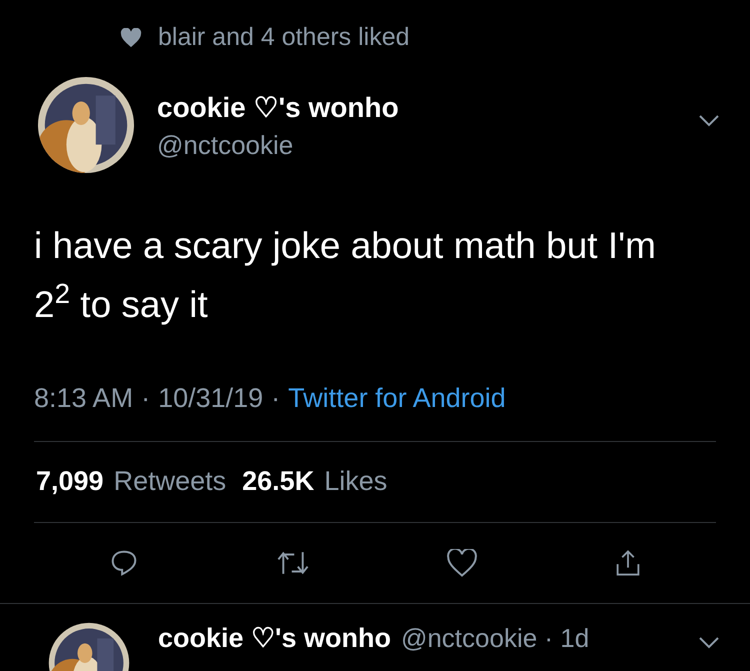  Describe the element at coordinates (356, 481) in the screenshot. I see `likes-label: Likes` at that location.